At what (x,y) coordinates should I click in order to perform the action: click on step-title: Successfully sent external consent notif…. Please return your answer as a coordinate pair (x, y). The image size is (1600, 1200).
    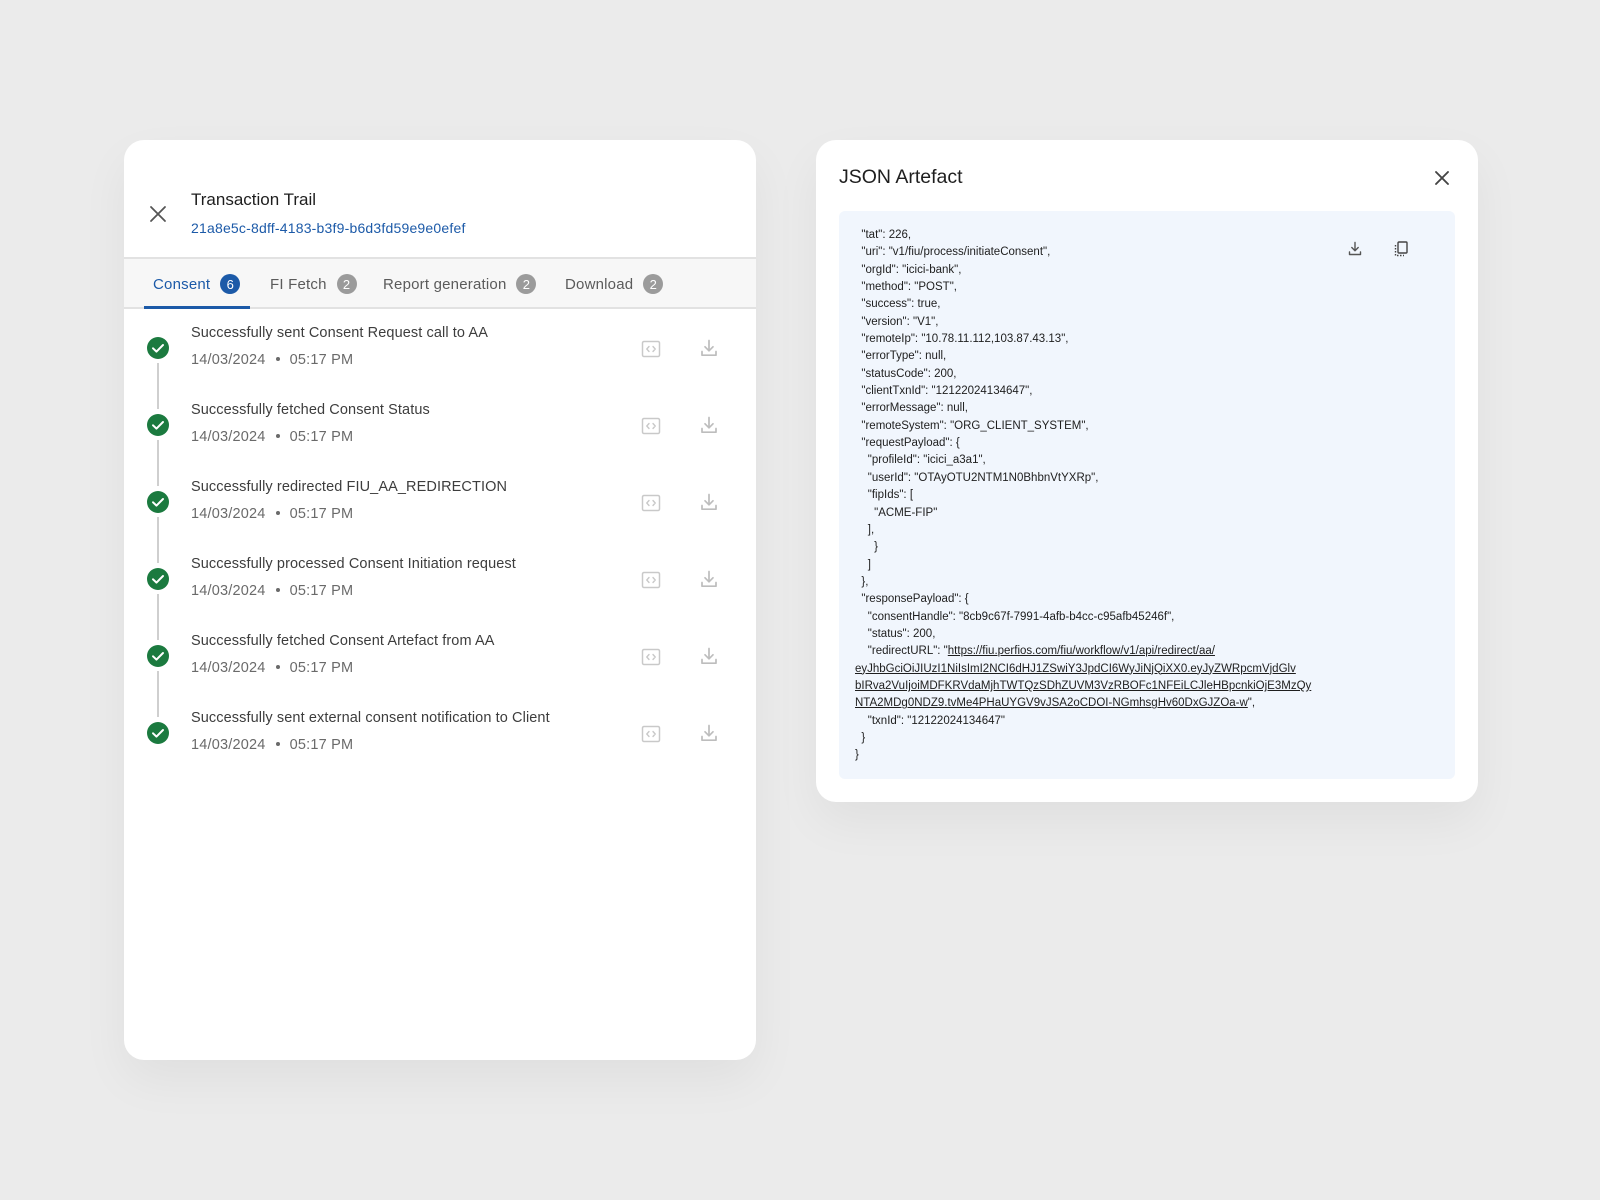
    Looking at the image, I should click on (370, 718).